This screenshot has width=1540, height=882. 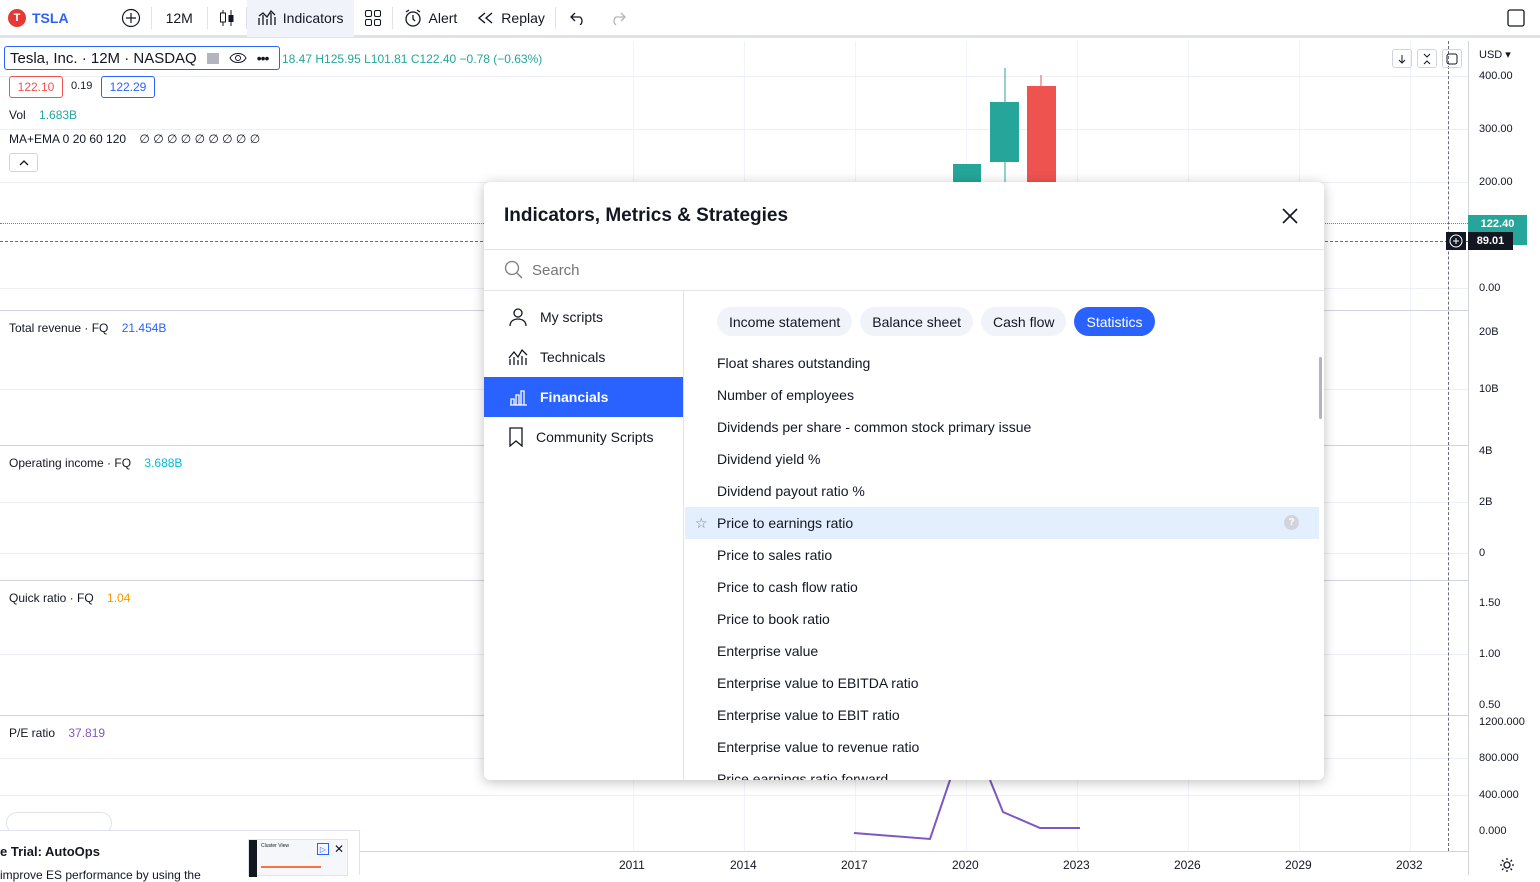 I want to click on tab-balance-sheet: Balance sheet, so click(x=917, y=321).